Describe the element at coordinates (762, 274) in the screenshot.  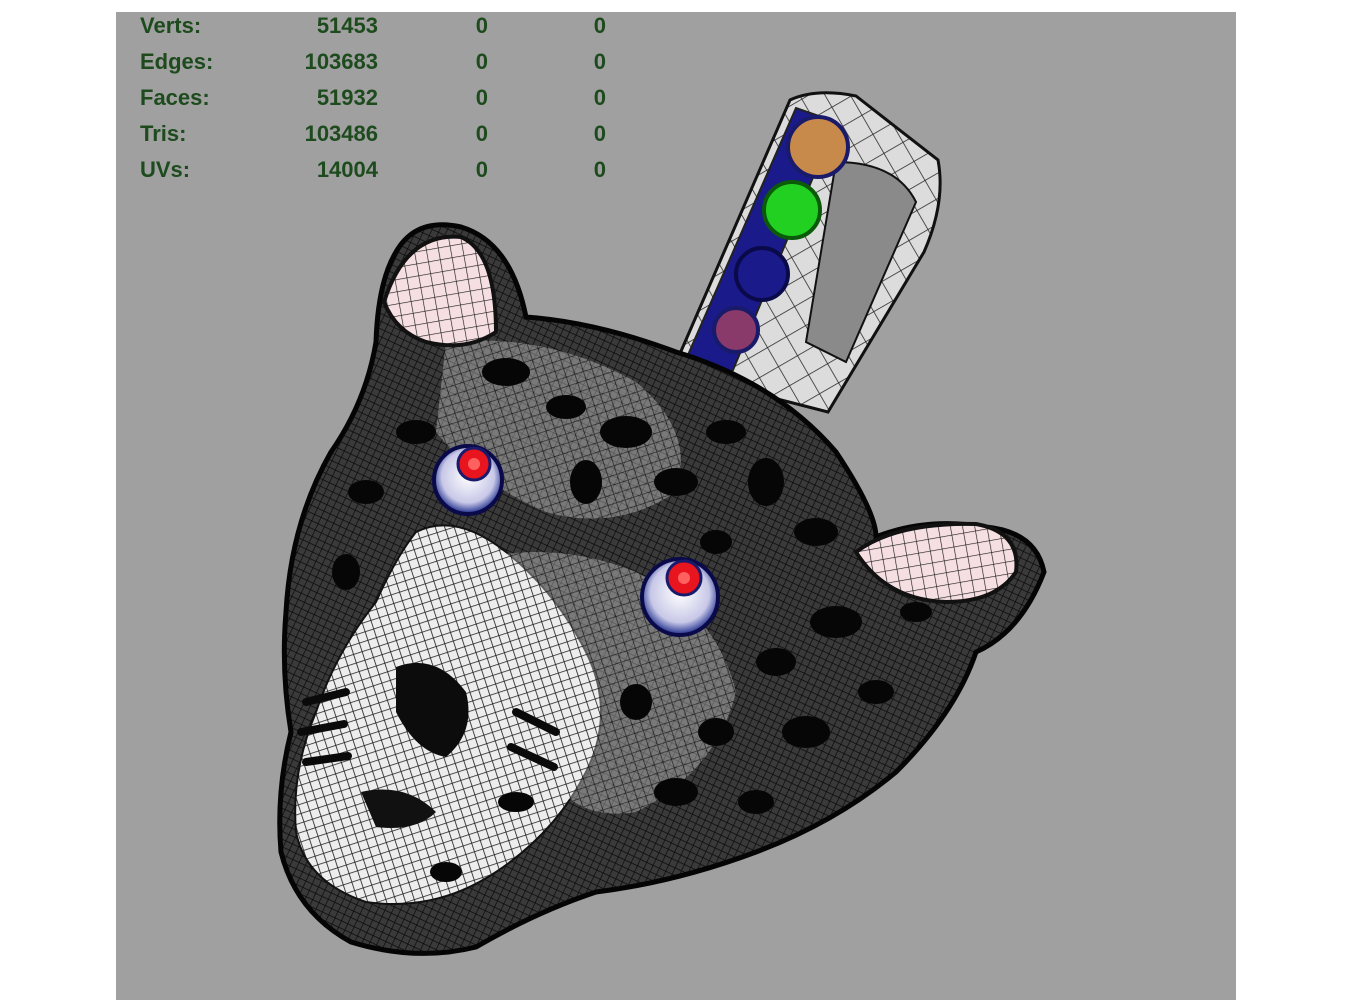
I see `bail-gem-blue` at that location.